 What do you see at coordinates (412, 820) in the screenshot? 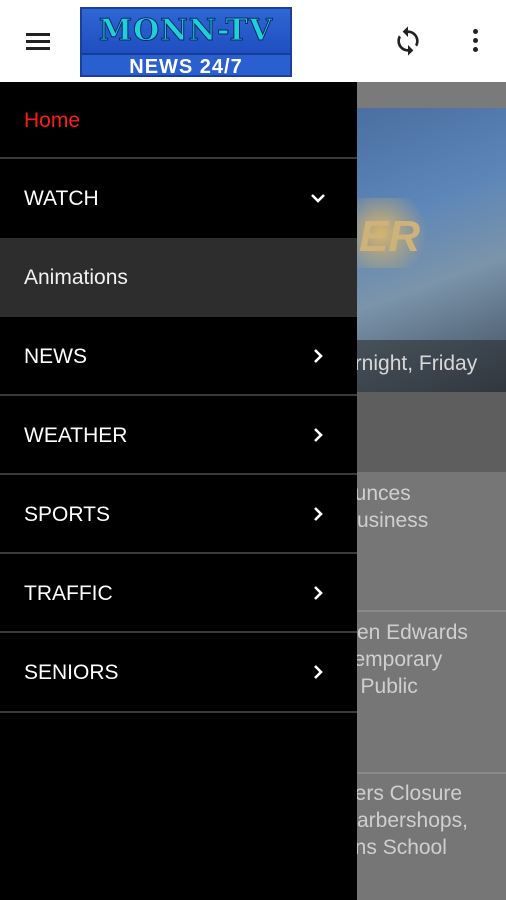
I see `article-line: Barbershops,` at bounding box center [412, 820].